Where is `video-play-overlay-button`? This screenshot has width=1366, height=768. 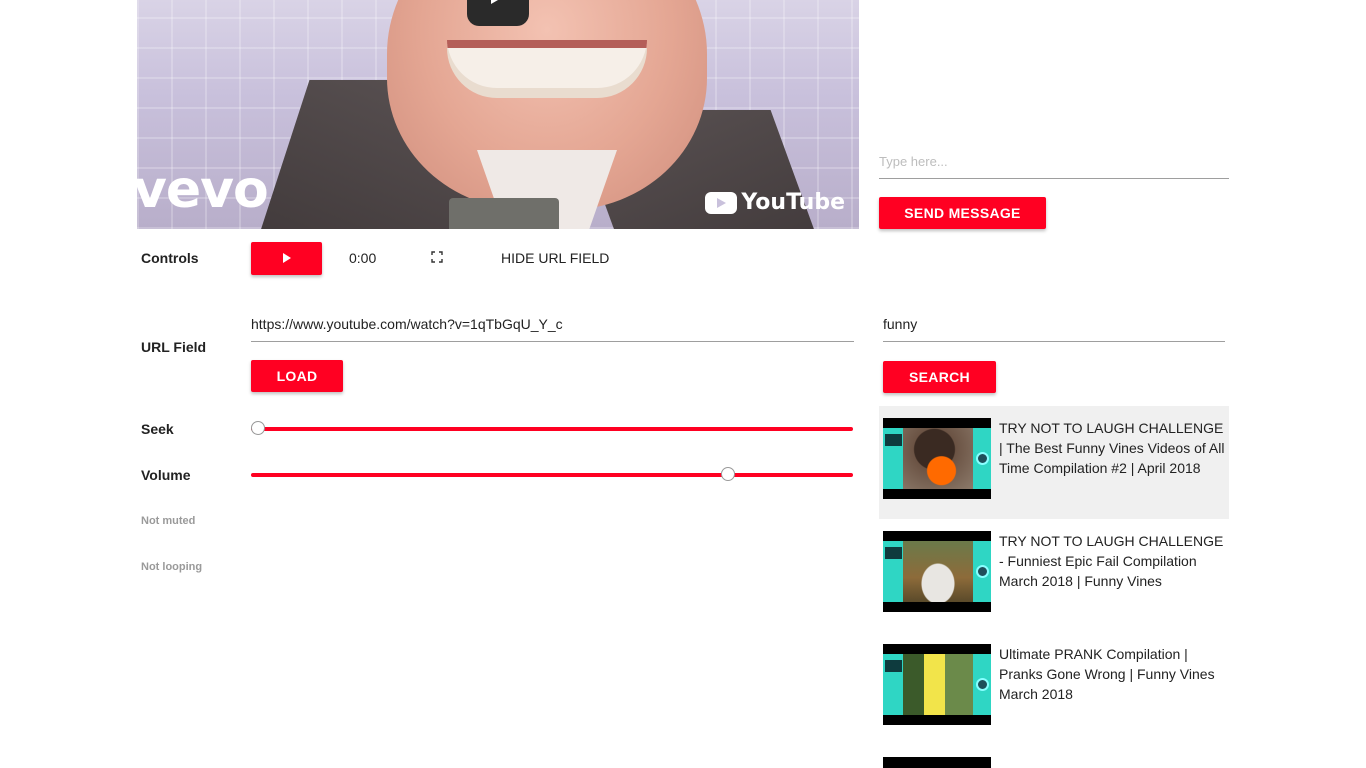 video-play-overlay-button is located at coordinates (498, 13).